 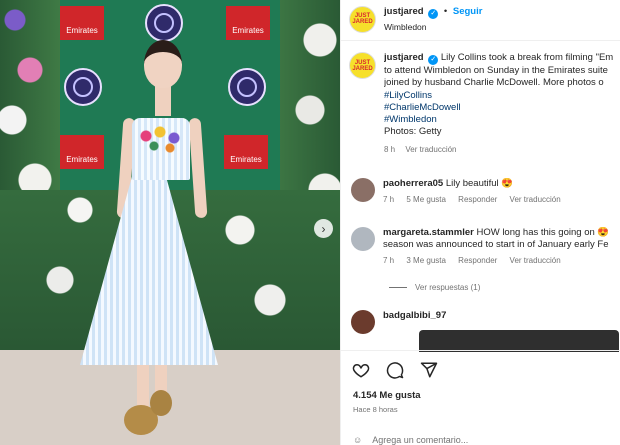 I want to click on hashtag-link: #LilyCollins, so click(x=502, y=96).